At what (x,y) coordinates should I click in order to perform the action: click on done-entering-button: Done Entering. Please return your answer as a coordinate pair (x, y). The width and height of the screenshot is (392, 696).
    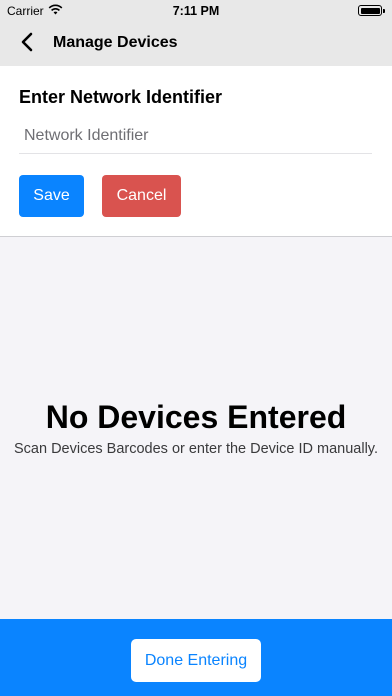
    Looking at the image, I should click on (196, 660).